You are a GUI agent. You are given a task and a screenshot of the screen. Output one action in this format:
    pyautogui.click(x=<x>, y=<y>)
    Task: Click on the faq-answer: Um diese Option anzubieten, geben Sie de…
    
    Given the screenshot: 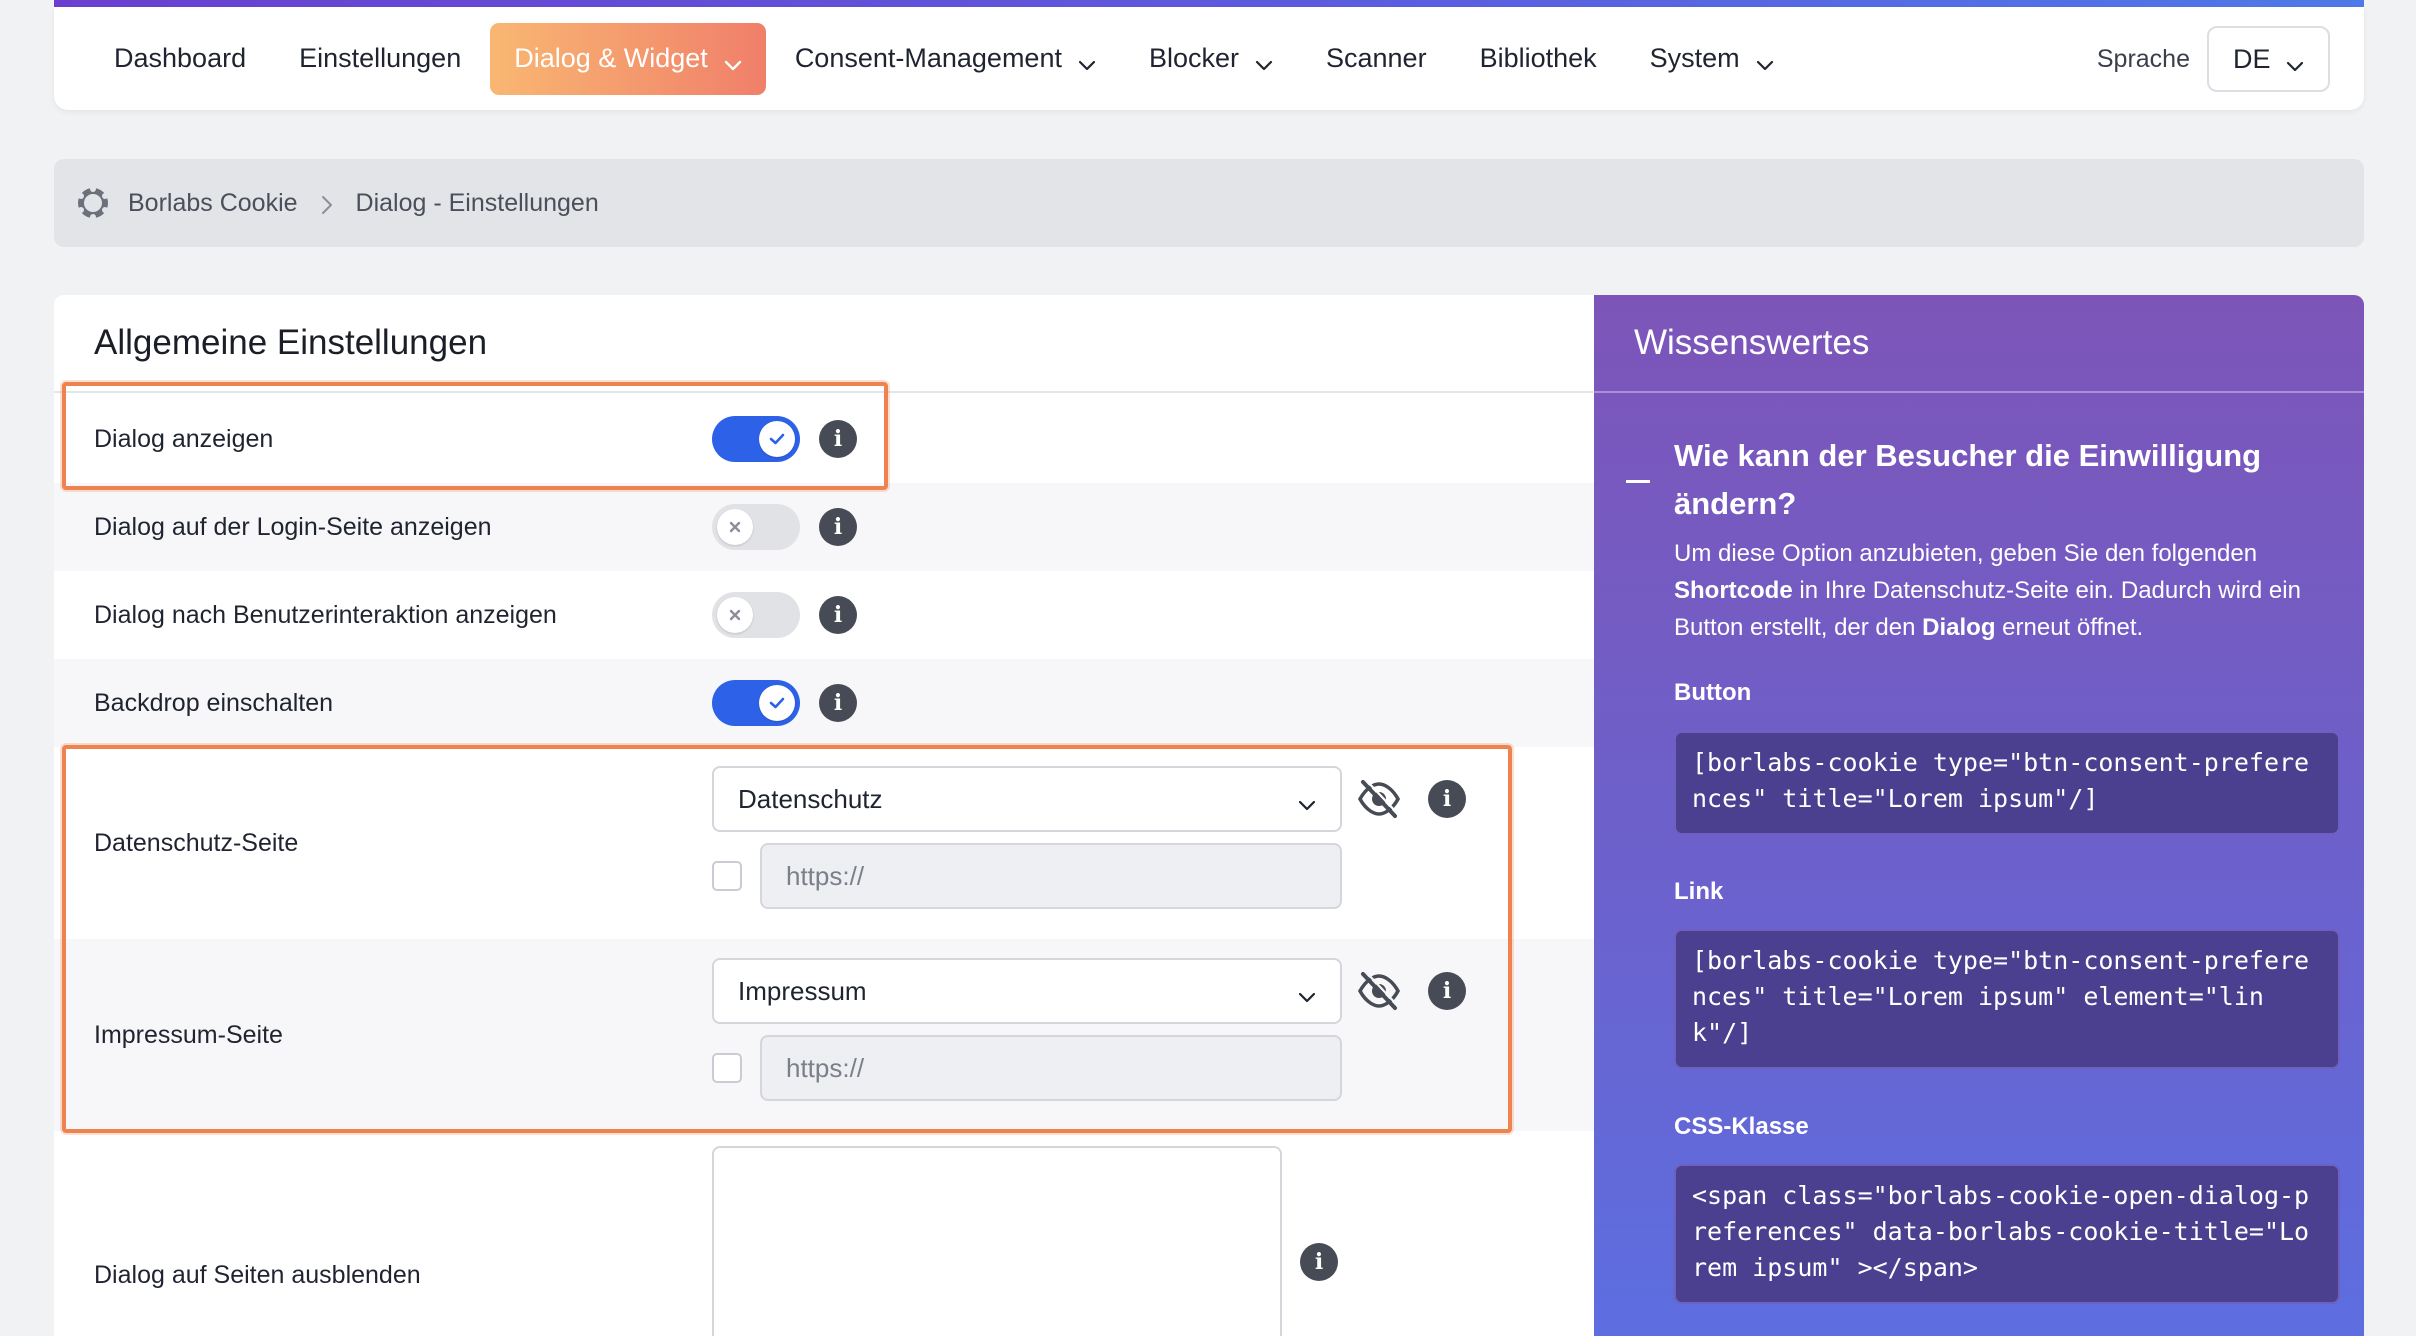 What is the action you would take?
    pyautogui.click(x=1999, y=590)
    